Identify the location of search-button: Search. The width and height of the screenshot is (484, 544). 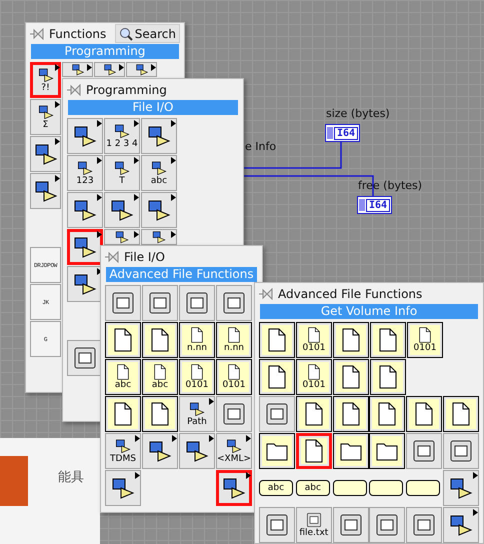
(147, 33).